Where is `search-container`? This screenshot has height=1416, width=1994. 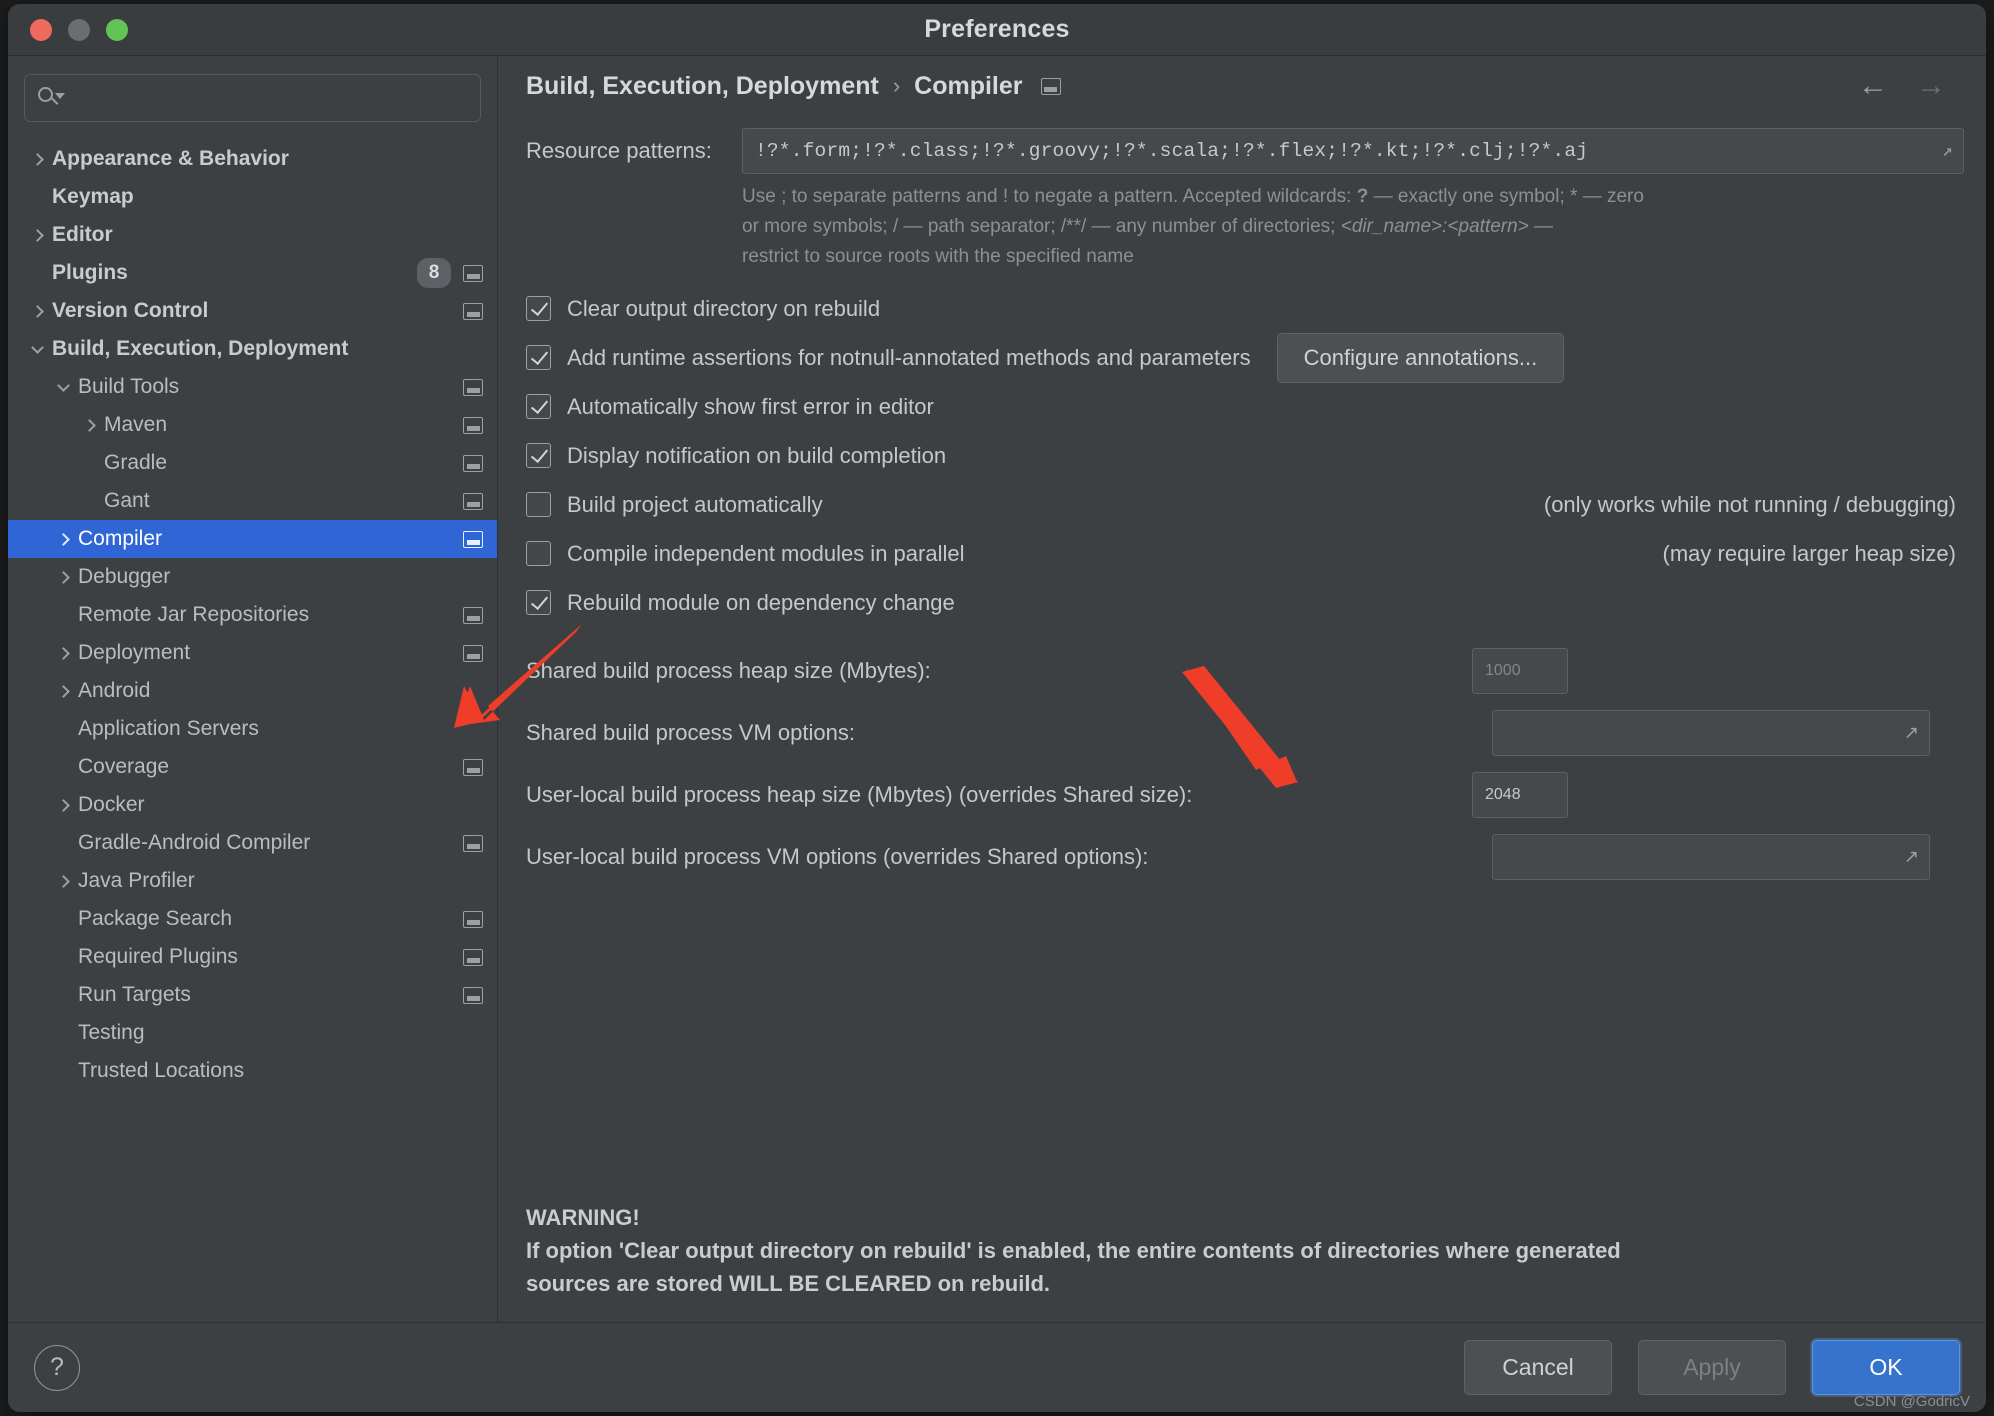 search-container is located at coordinates (252, 95).